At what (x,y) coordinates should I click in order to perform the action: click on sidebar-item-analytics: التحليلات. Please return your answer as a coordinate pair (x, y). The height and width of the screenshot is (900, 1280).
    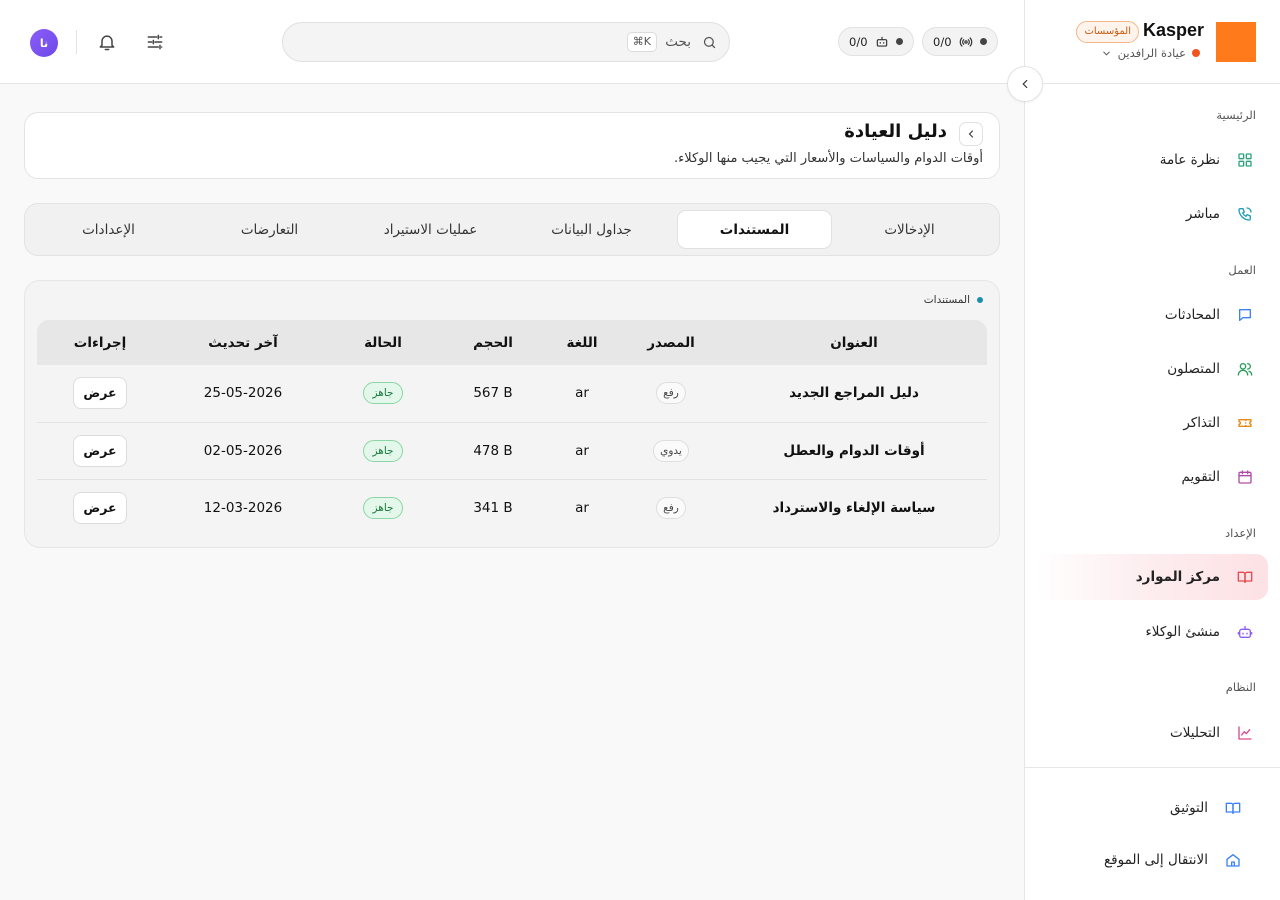
    Looking at the image, I should click on (1152, 733).